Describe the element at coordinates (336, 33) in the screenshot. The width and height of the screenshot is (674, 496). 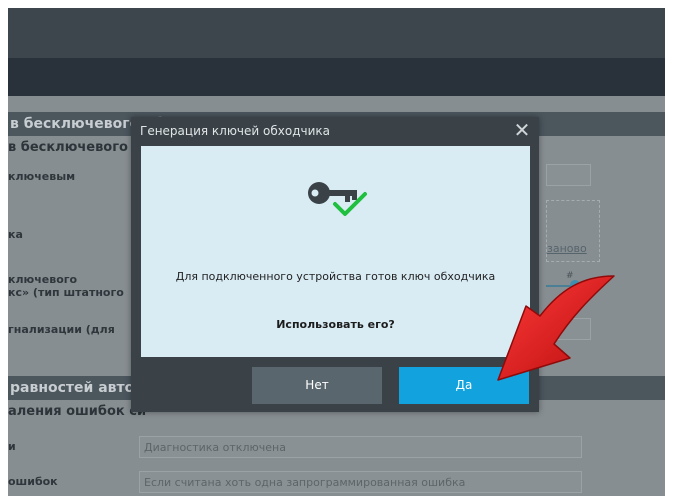
I see `app-header` at that location.